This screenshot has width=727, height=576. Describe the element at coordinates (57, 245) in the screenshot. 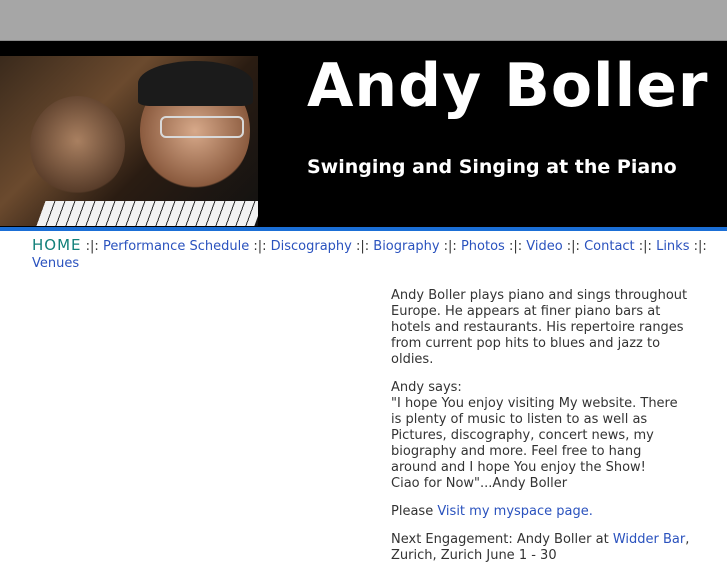

I see `nav-home: HOME` at that location.